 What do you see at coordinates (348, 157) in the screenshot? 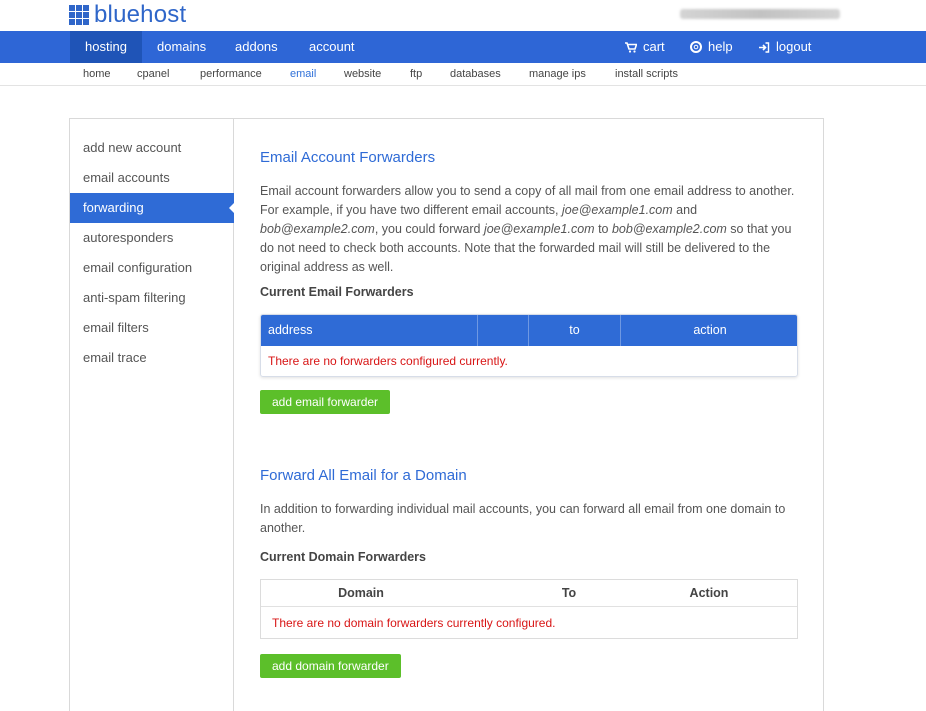
I see `email-forwarders-title: Email Account Forwarders` at bounding box center [348, 157].